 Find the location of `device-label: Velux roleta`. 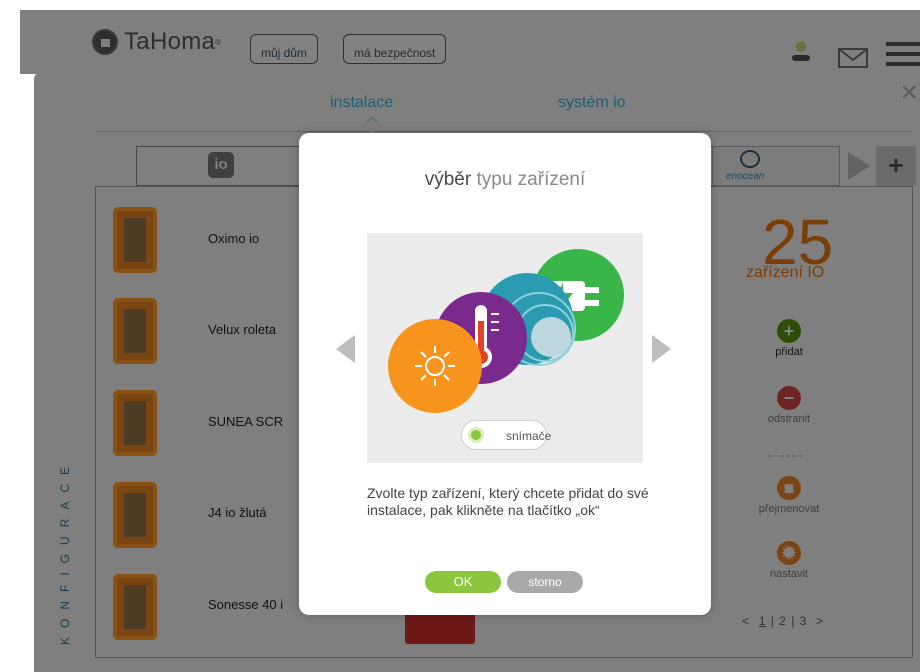

device-label: Velux roleta is located at coordinates (242, 329).